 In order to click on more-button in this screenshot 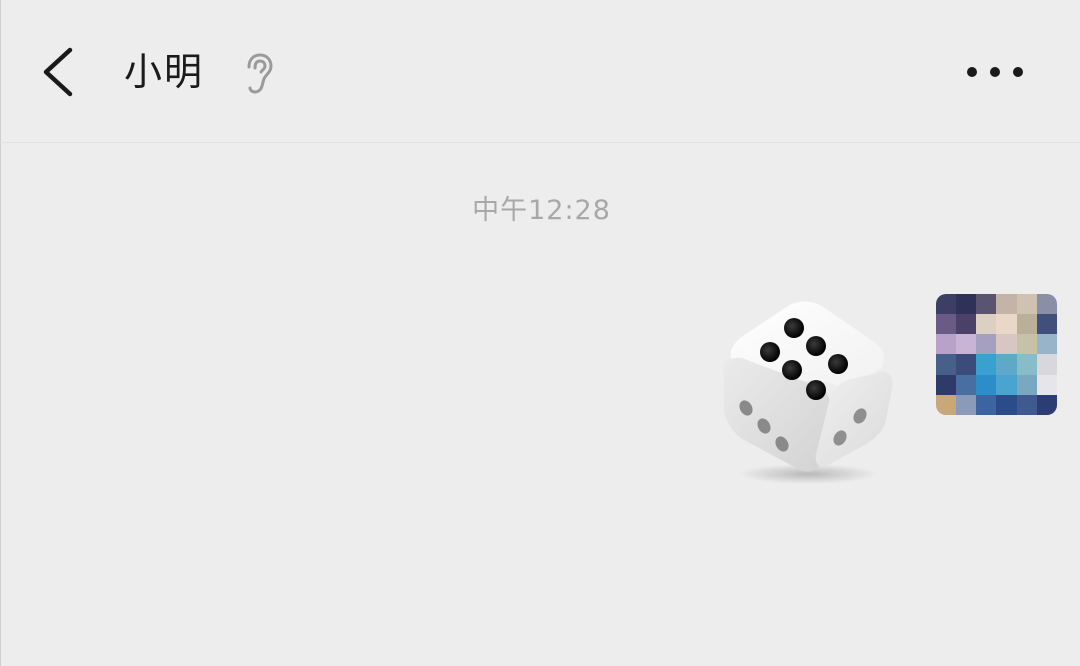, I will do `click(996, 72)`.